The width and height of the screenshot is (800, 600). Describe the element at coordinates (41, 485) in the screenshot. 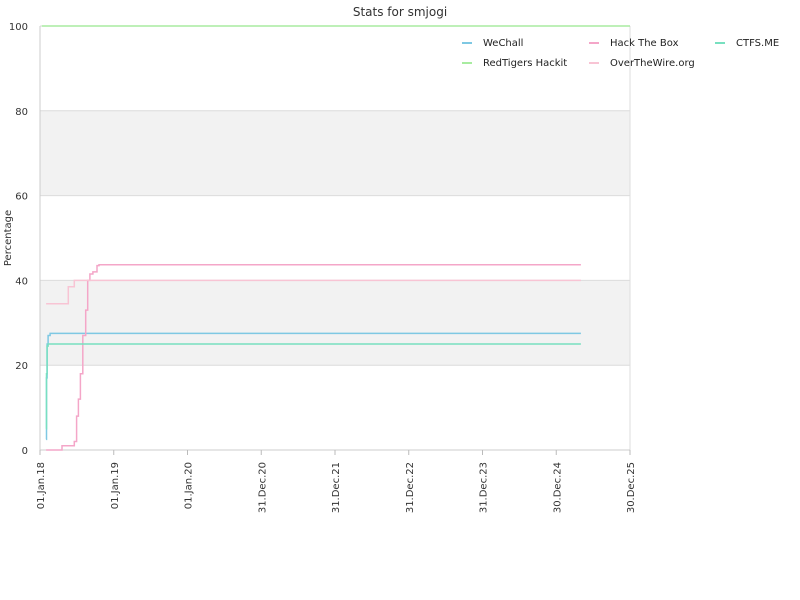

I see `x-tick-label: 01.Jan.18` at that location.